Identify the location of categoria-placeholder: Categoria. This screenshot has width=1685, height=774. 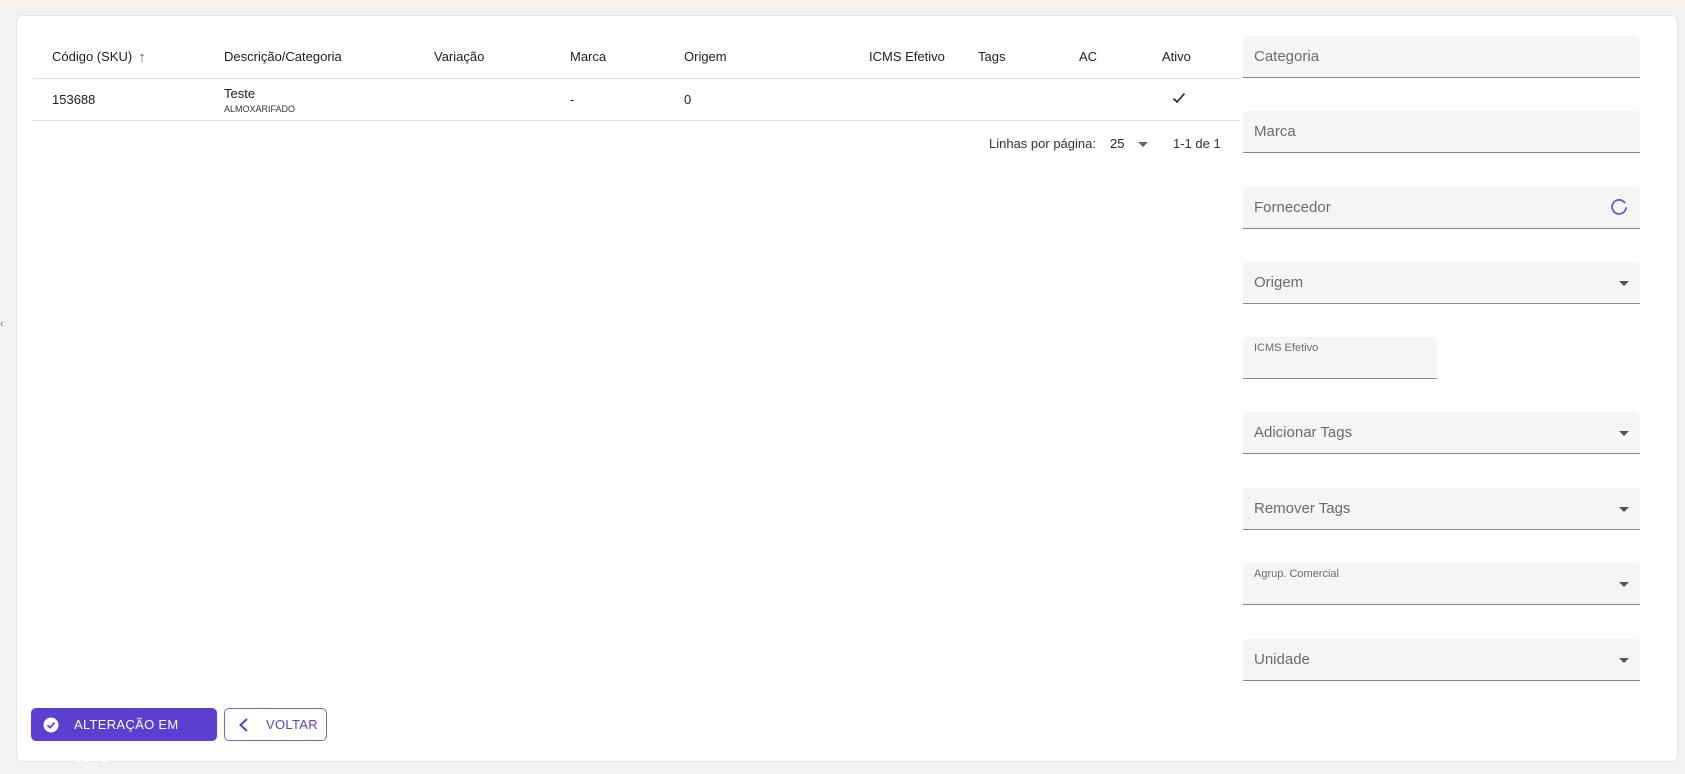
(1287, 56).